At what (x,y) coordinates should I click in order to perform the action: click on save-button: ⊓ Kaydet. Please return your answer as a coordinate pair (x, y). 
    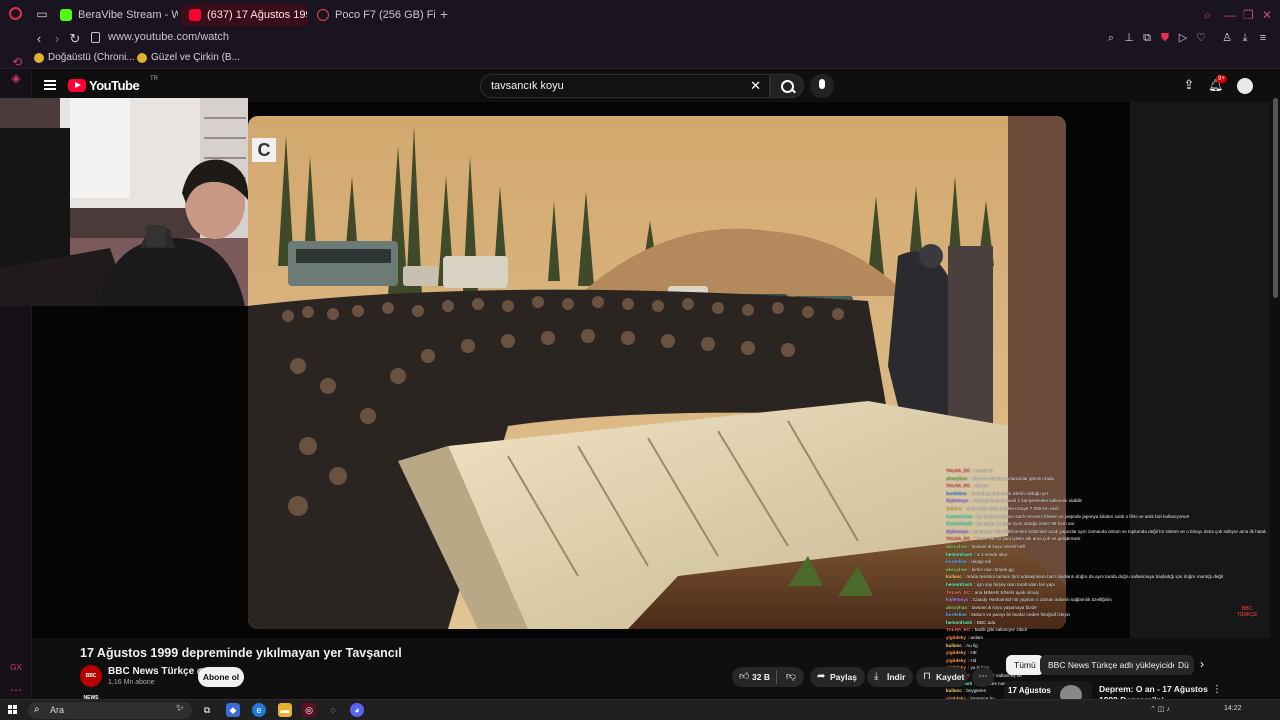
    Looking at the image, I should click on (942, 677).